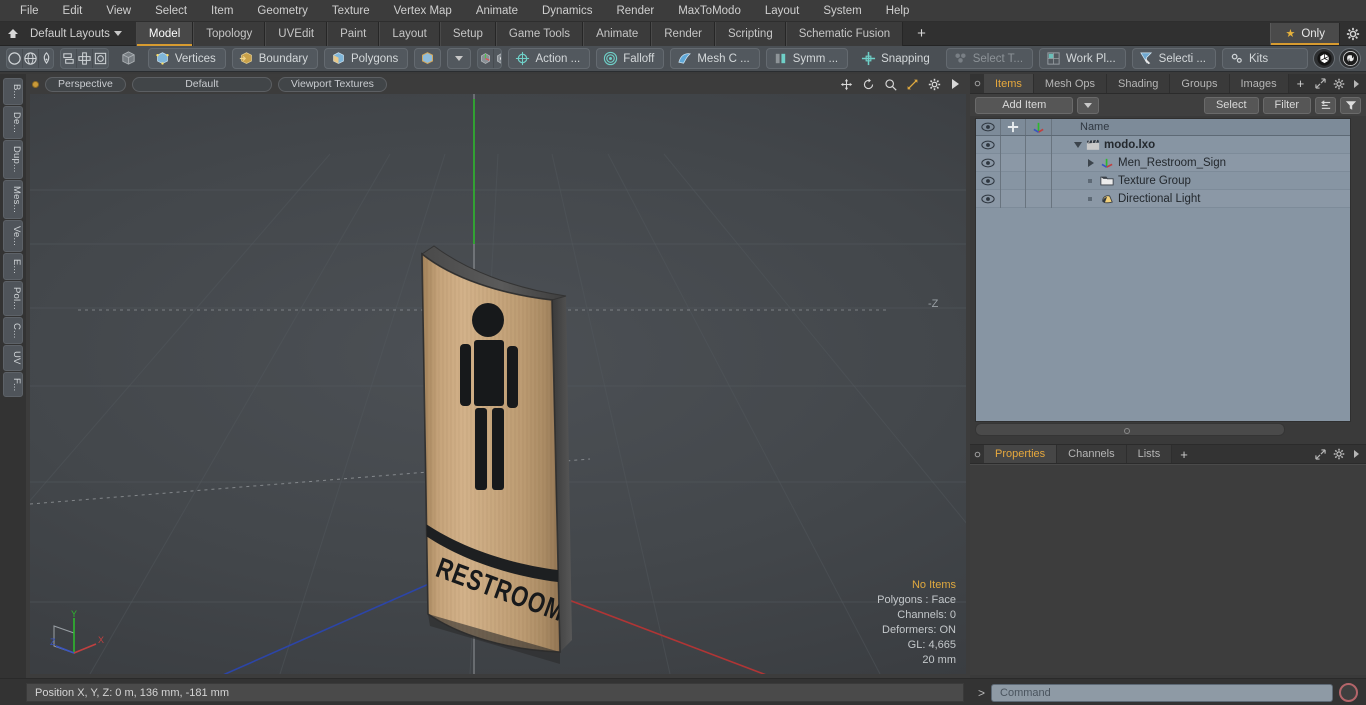 The image size is (1366, 705). Describe the element at coordinates (1139, 83) in the screenshot. I see `tab-shading: Shading` at that location.